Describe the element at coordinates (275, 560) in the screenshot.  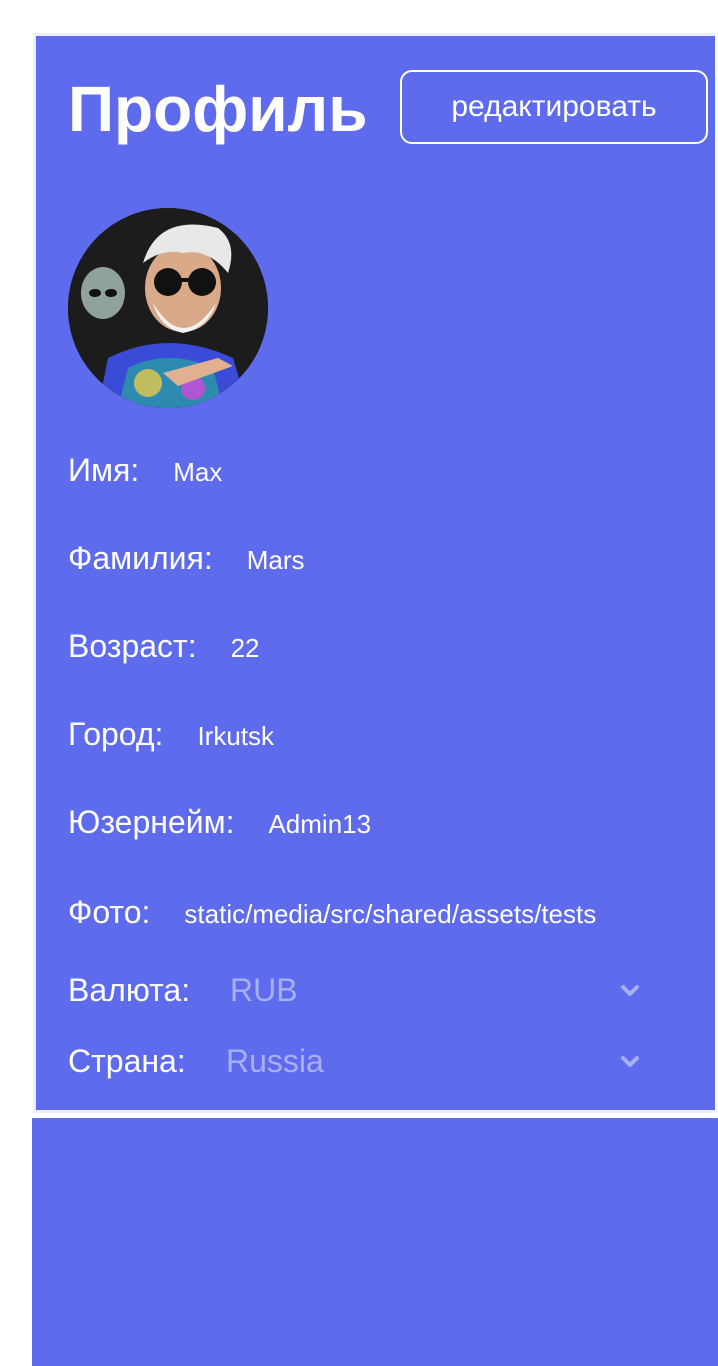
I see `last-name-value: Mars` at that location.